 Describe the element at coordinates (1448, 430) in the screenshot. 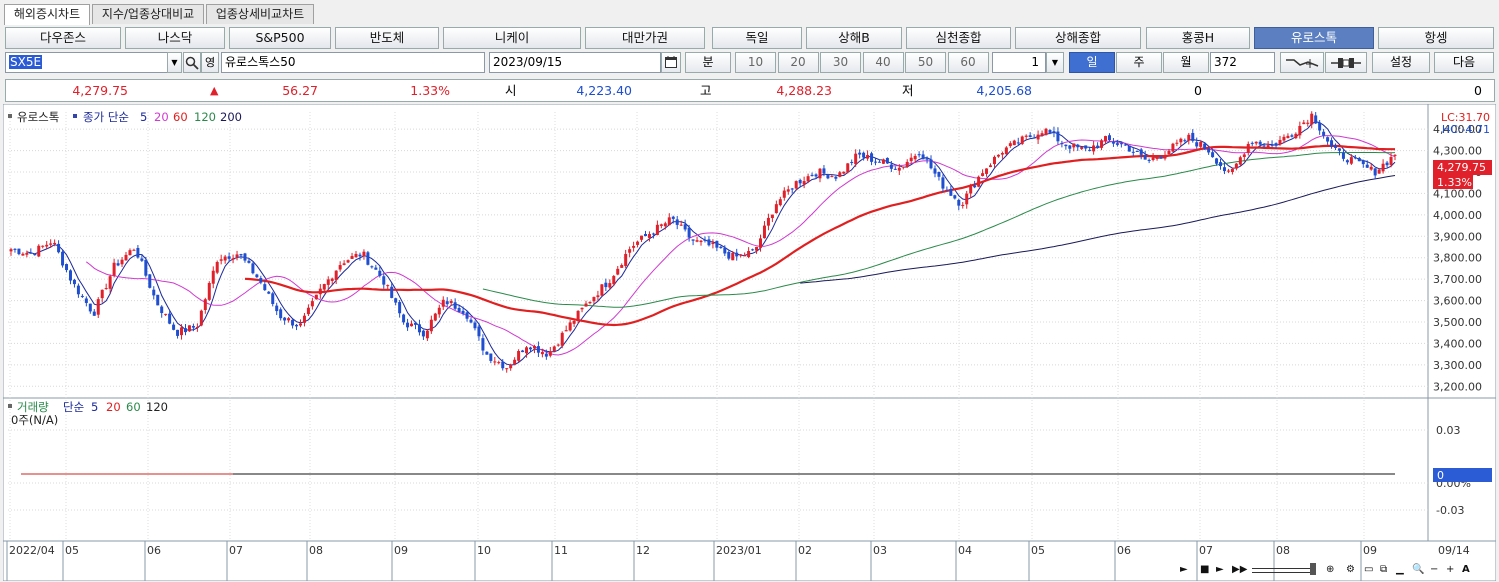

I see `volume-tick-label: 0.03` at that location.